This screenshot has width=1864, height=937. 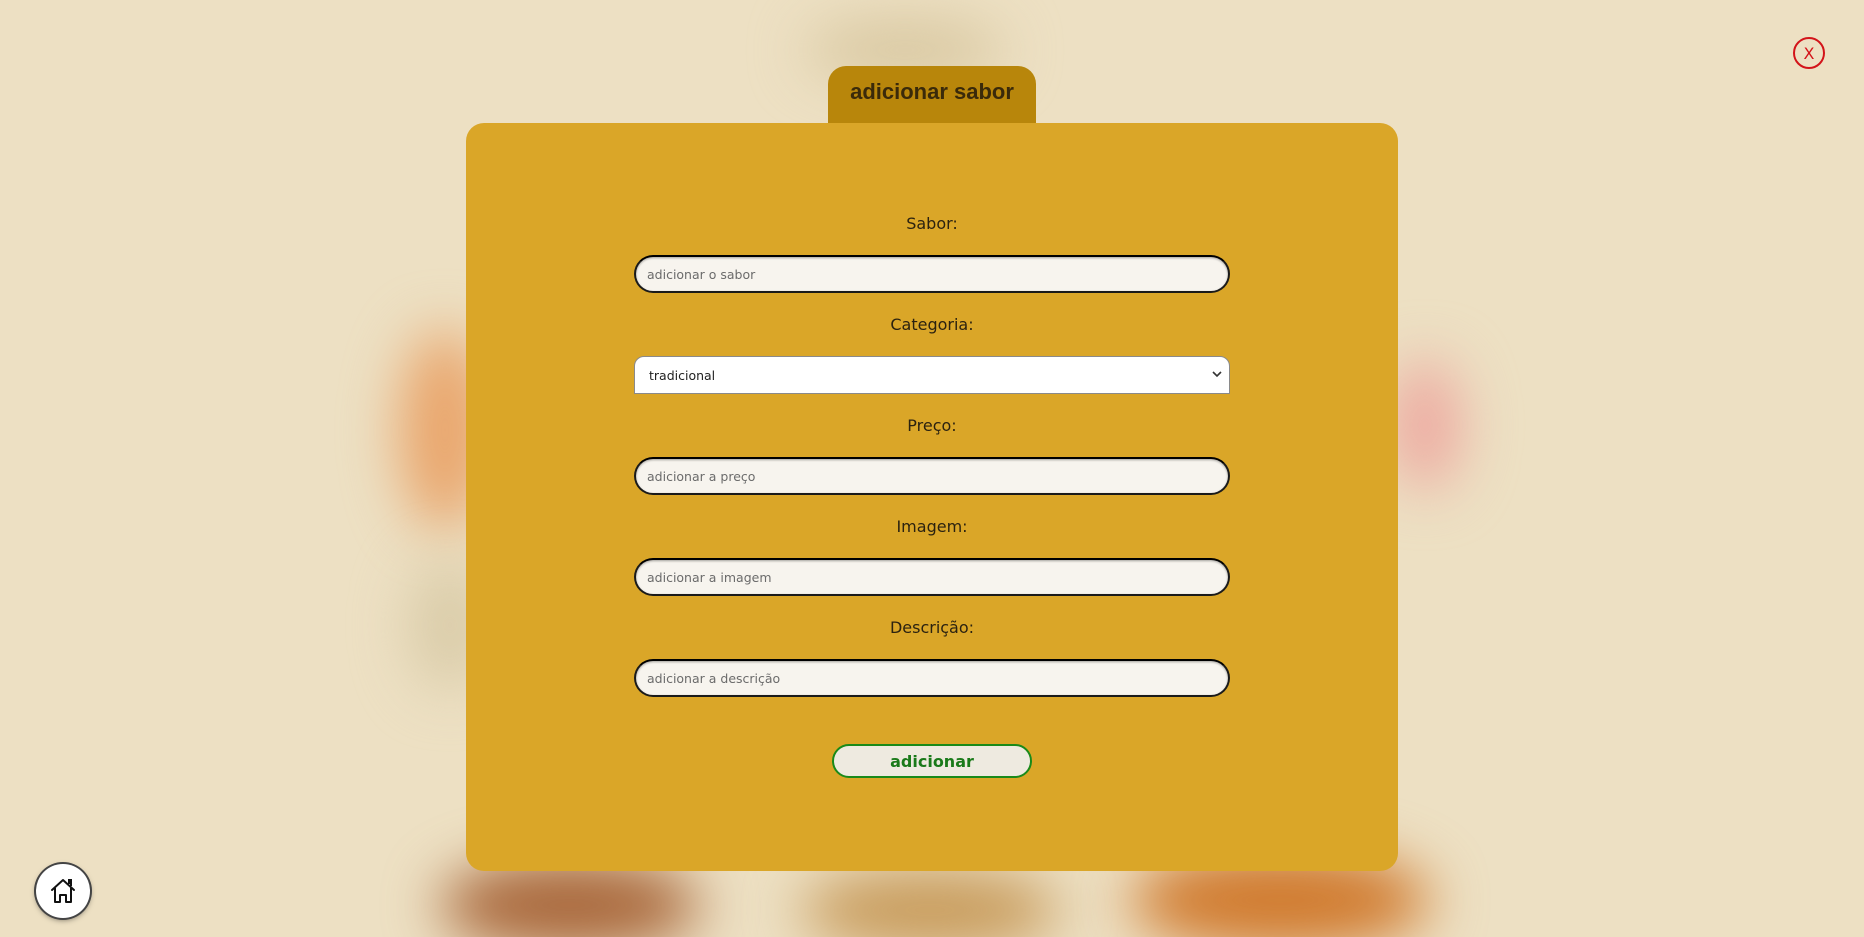 I want to click on add-button: adicionar, so click(x=932, y=761).